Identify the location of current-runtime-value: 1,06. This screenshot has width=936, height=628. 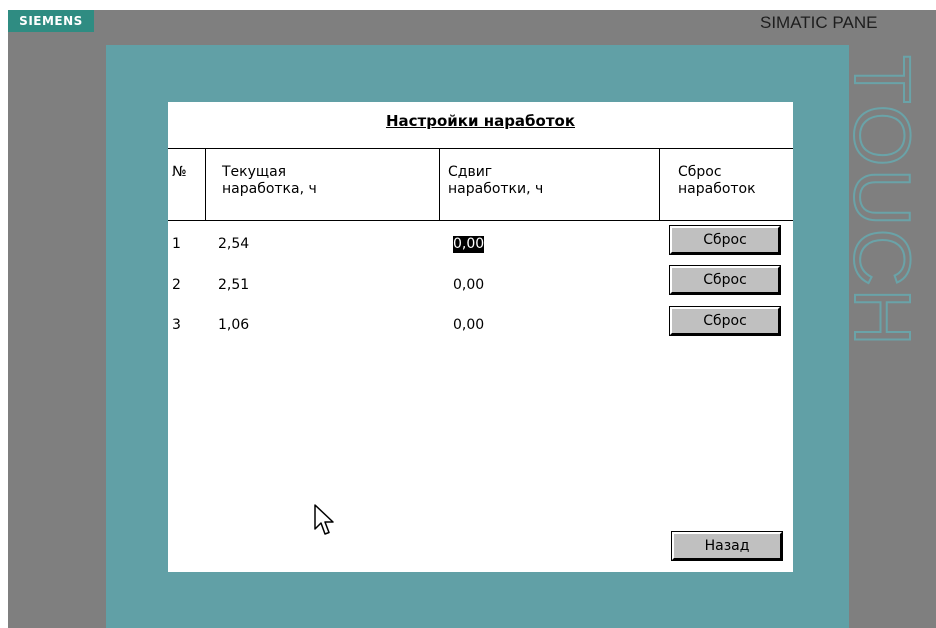
(234, 325).